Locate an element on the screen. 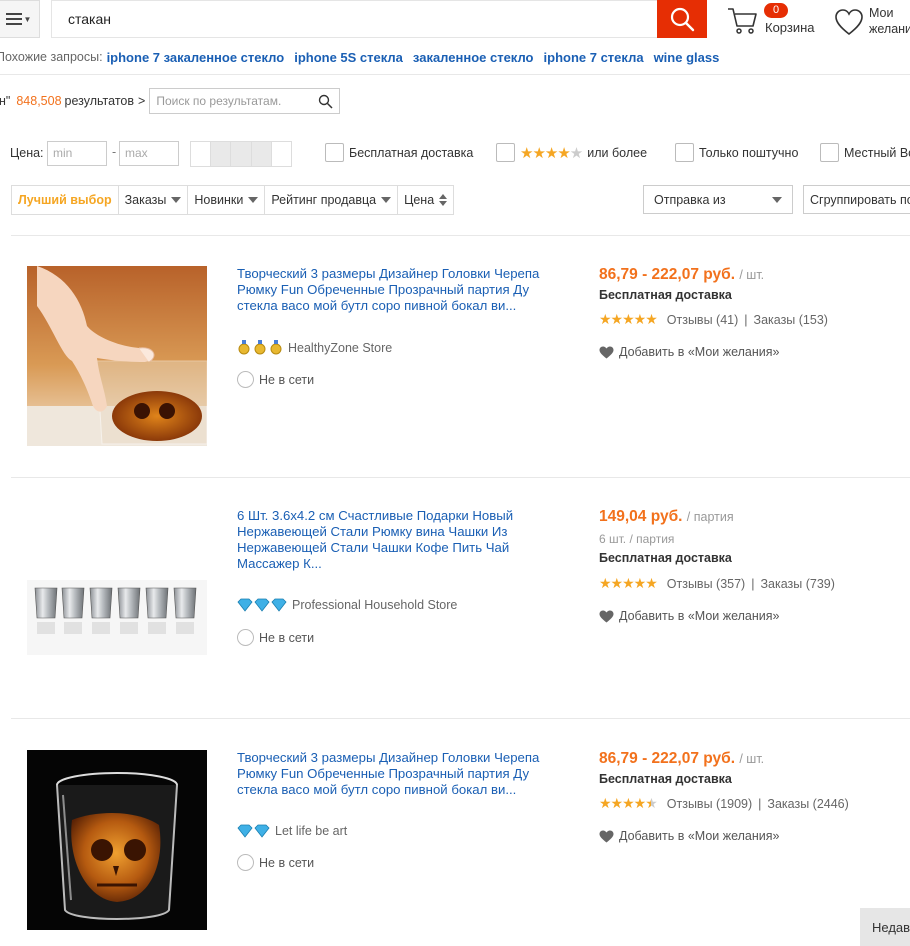 Image resolution: width=910 pixels, height=946 pixels. sort-label: Цена is located at coordinates (419, 200).